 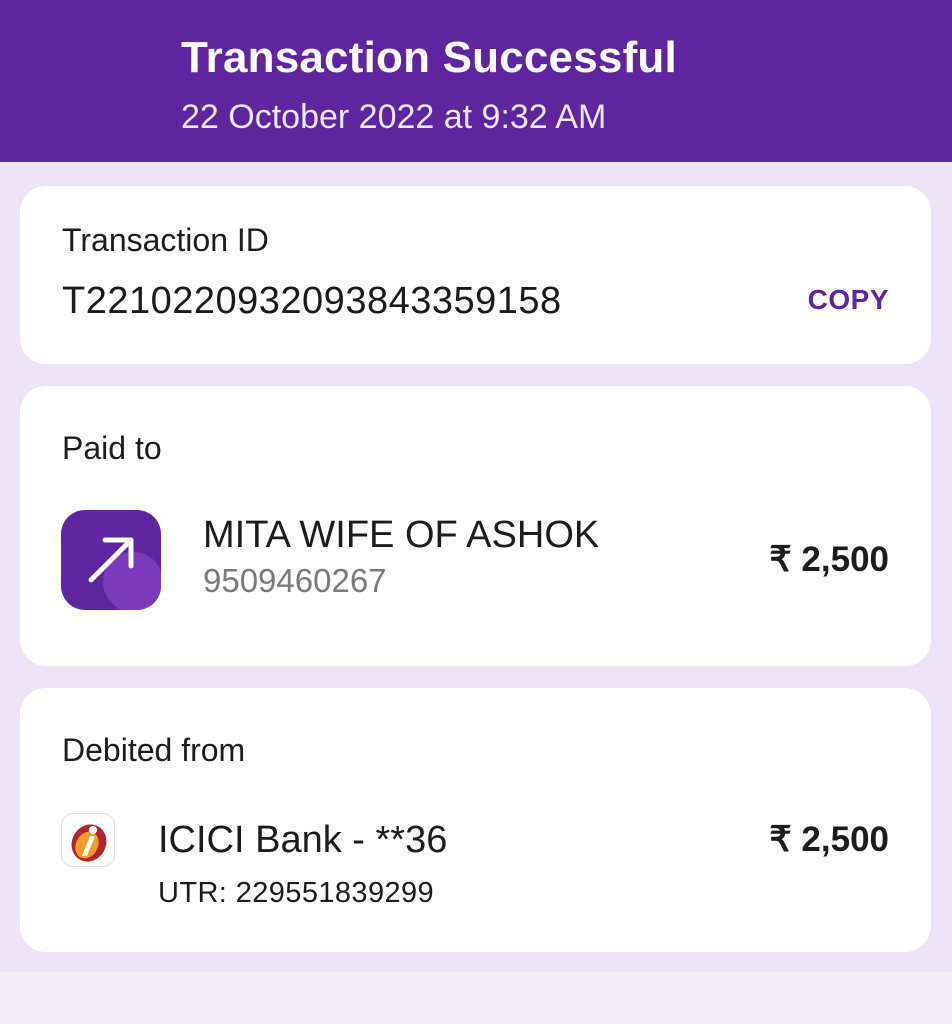 What do you see at coordinates (401, 535) in the screenshot?
I see `payee-name: MITA WIFE OF ASHOK` at bounding box center [401, 535].